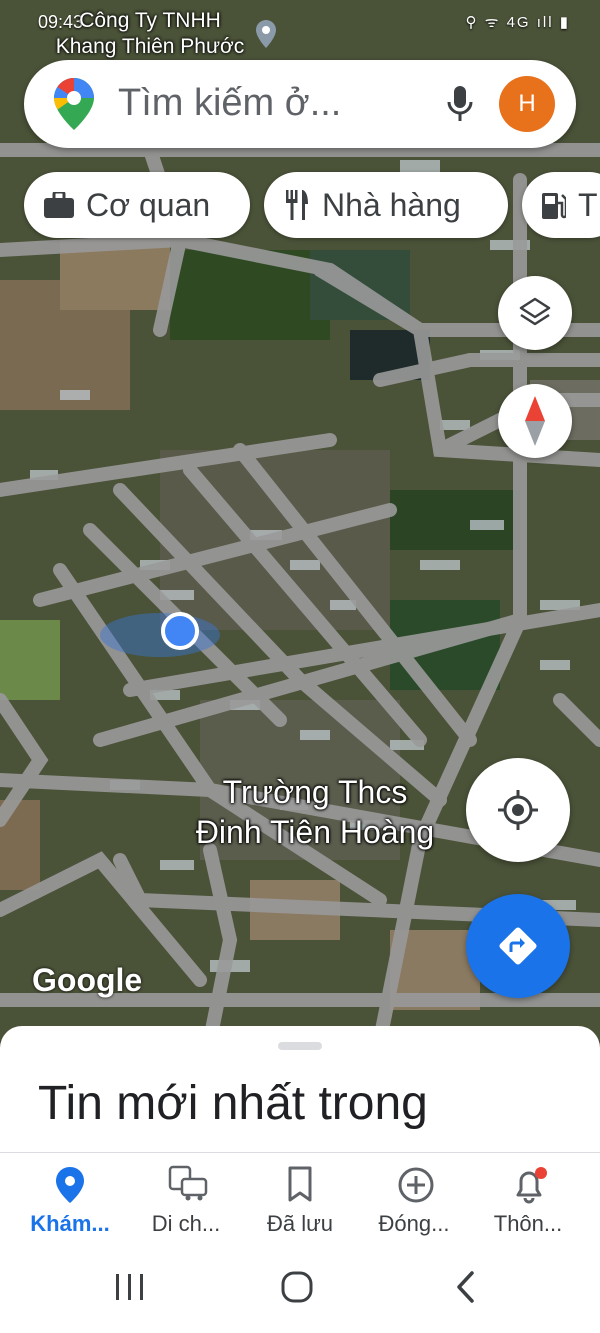  I want to click on google-watermark: Google, so click(87, 980).